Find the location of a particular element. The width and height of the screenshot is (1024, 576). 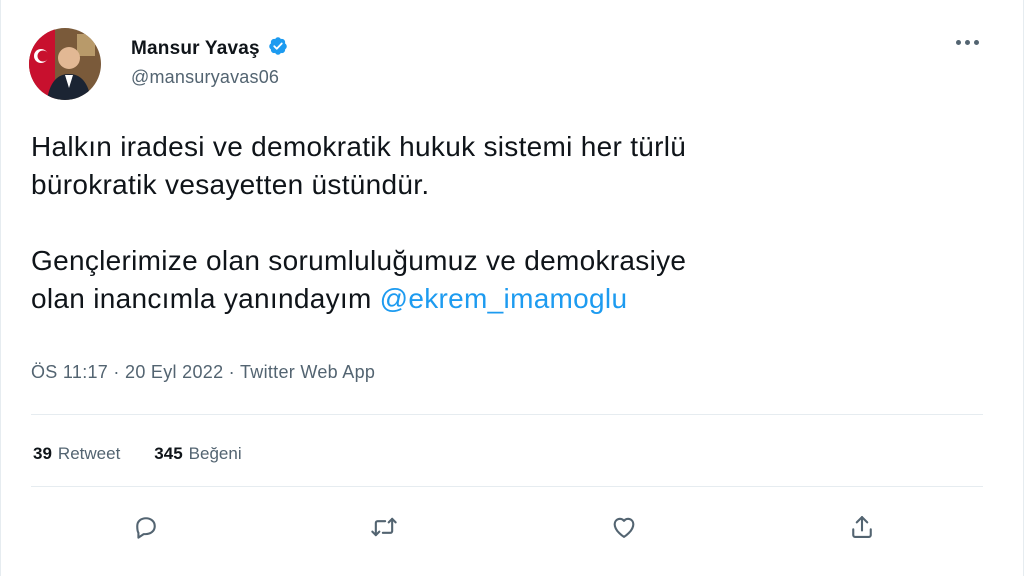

more-icon is located at coordinates (967, 42).